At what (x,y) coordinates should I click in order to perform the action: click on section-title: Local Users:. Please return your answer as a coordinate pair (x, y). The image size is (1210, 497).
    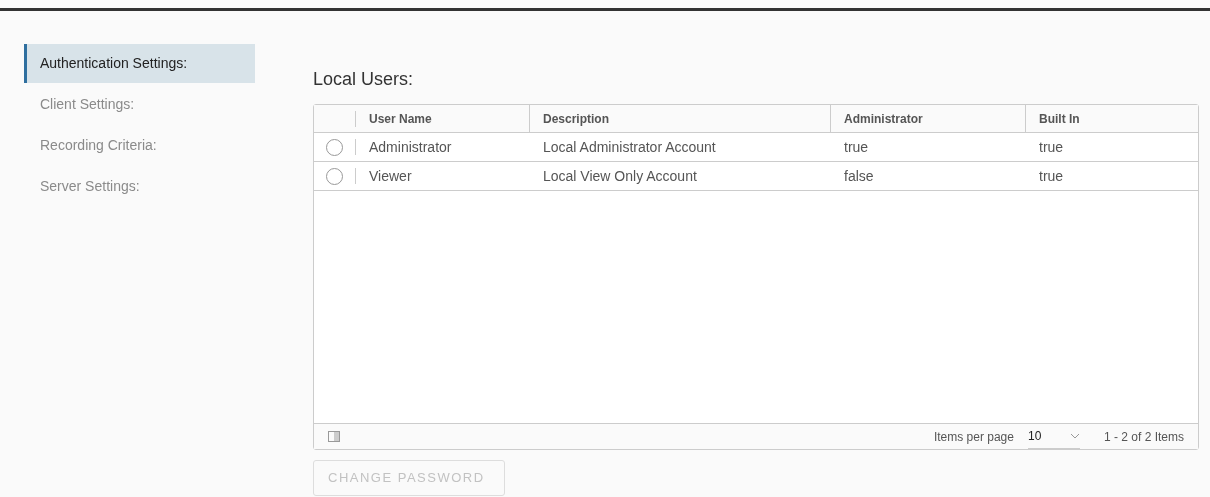
    Looking at the image, I should click on (364, 79).